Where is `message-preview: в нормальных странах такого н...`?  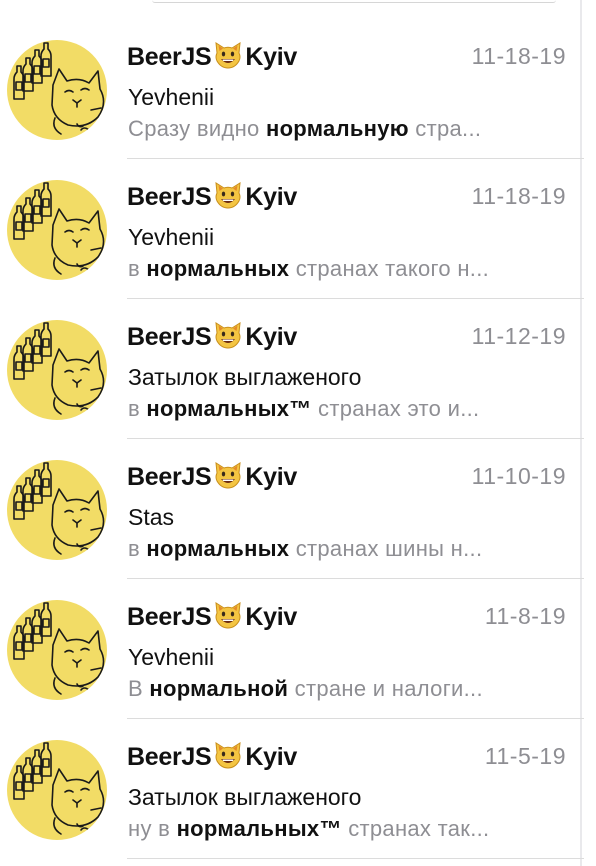 message-preview: в нормальных странах такого н... is located at coordinates (344, 269).